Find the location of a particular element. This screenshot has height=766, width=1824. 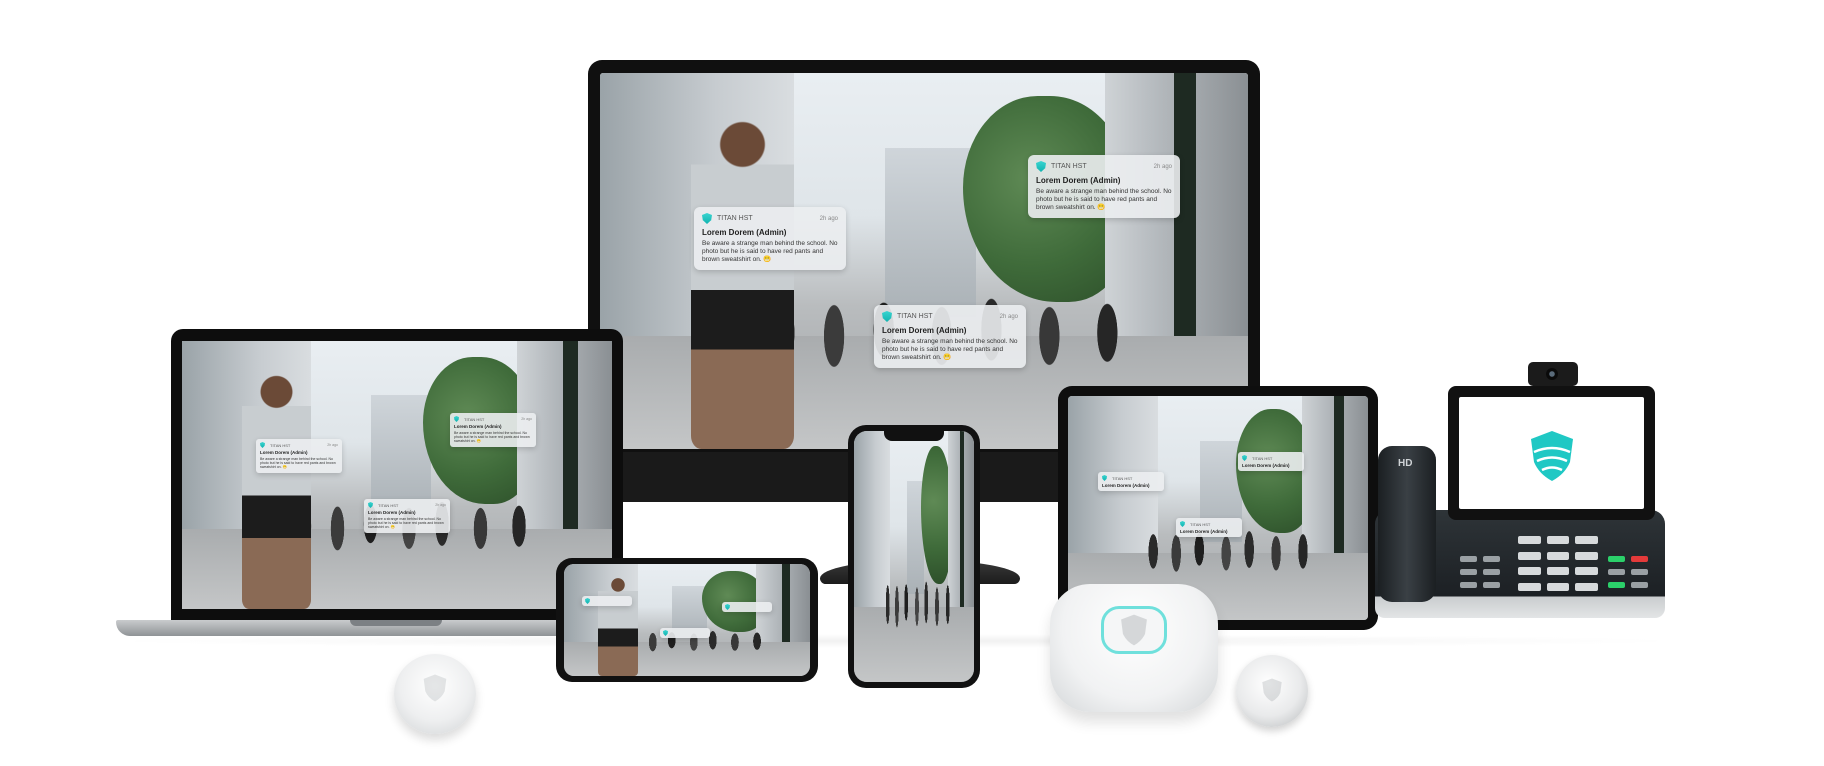

phone-notch is located at coordinates (914, 436).